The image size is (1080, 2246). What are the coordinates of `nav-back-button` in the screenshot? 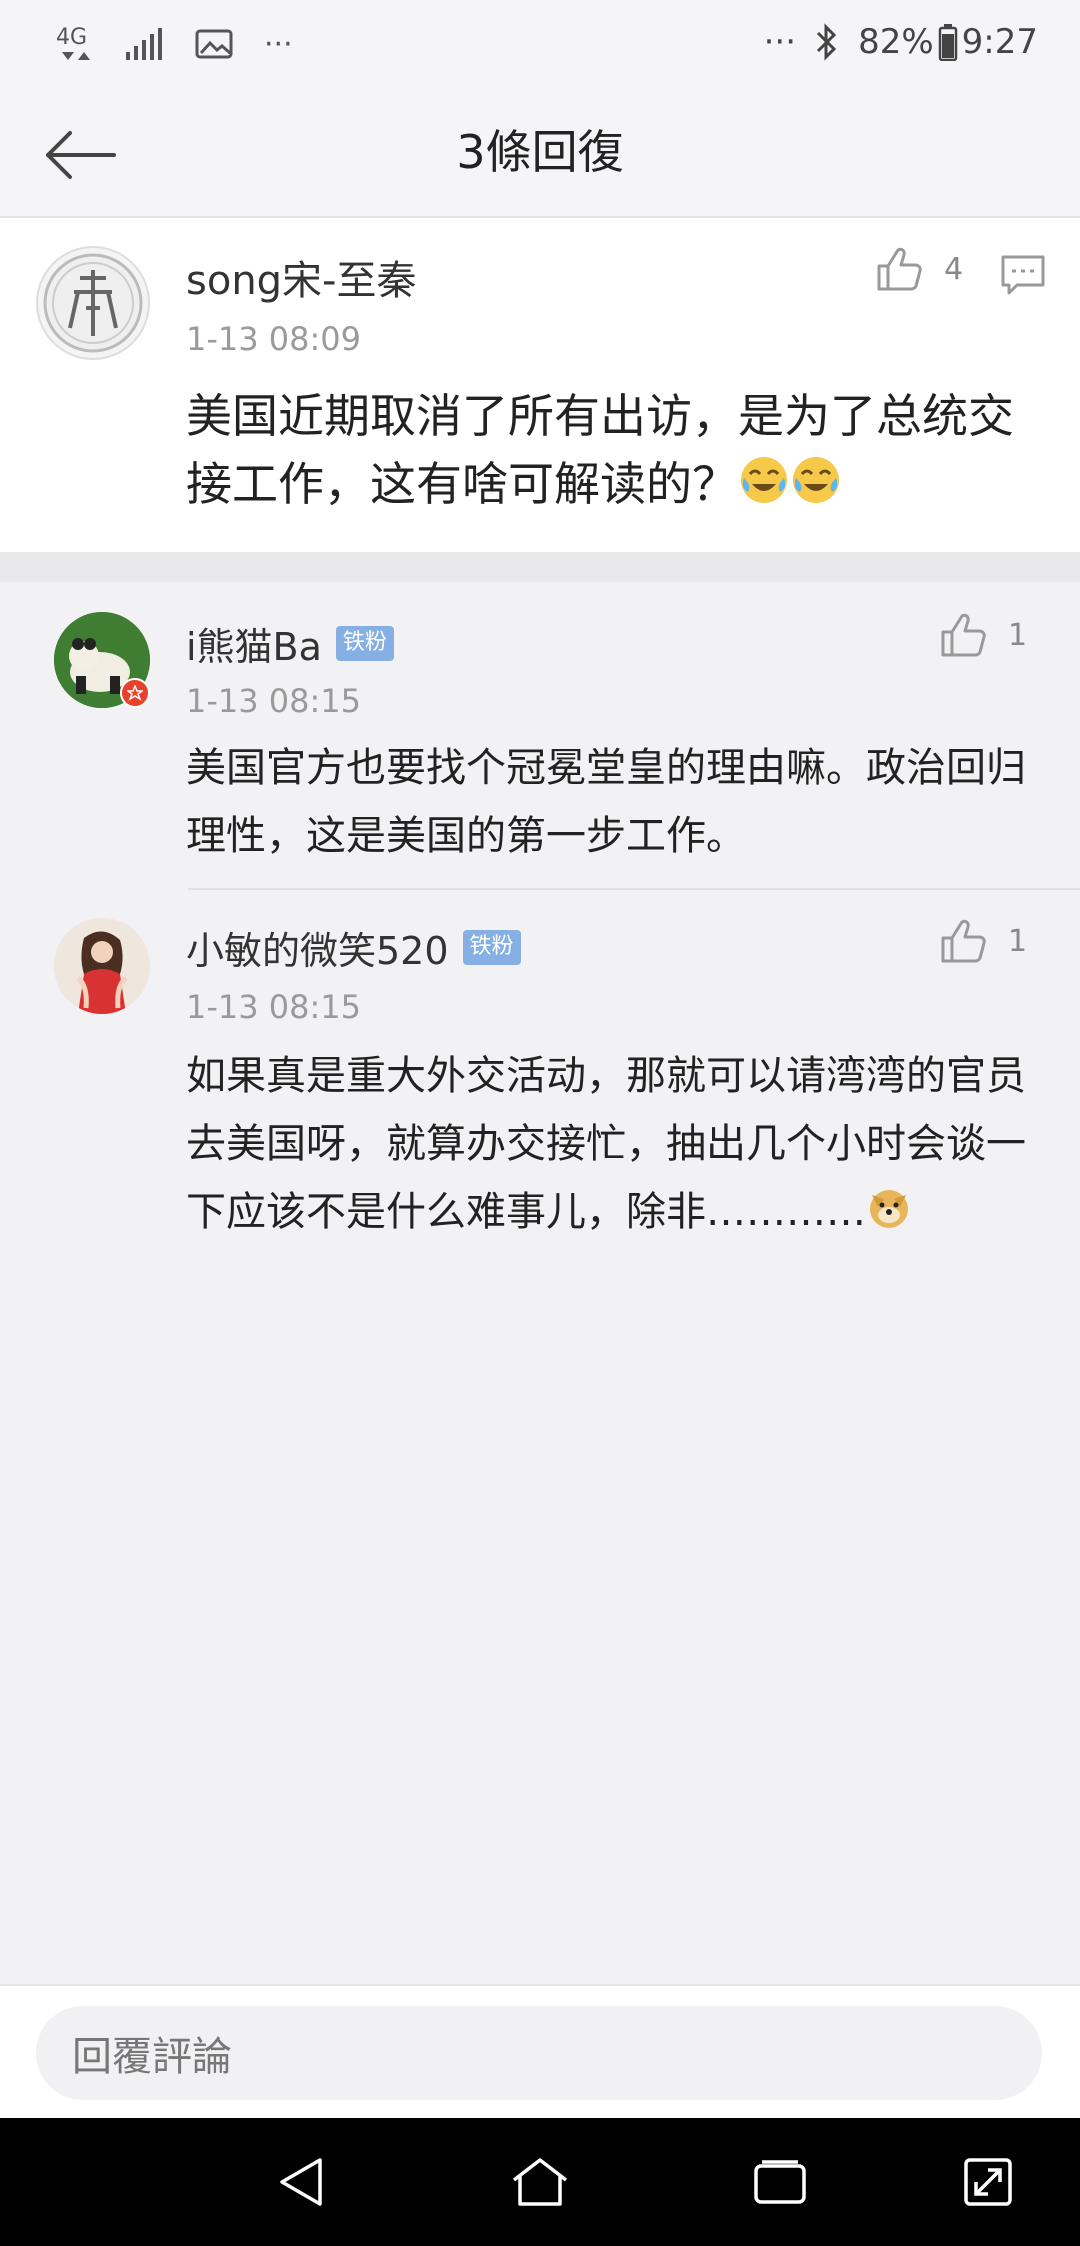 It's located at (302, 2182).